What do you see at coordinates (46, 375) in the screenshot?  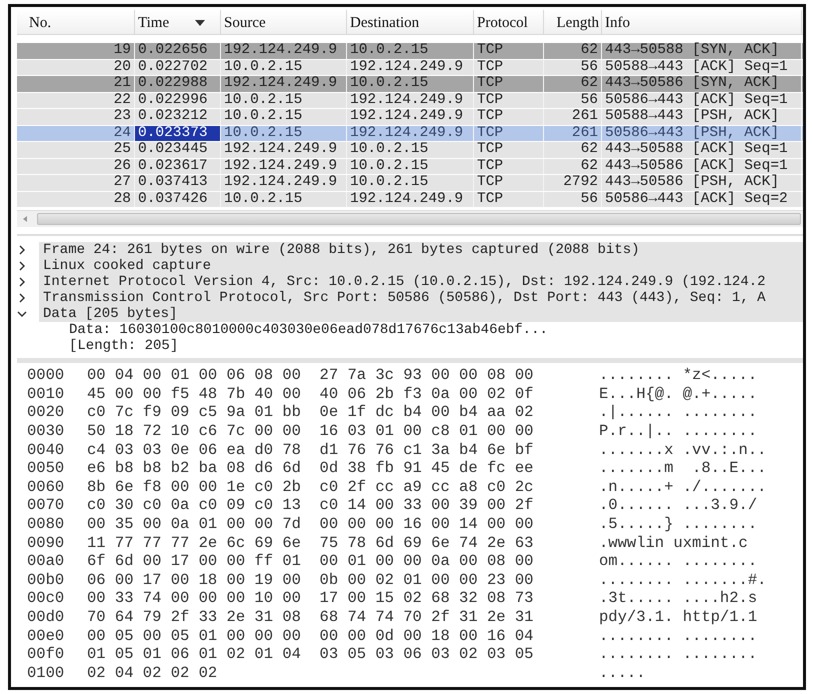 I see `byte-offset: 0000` at bounding box center [46, 375].